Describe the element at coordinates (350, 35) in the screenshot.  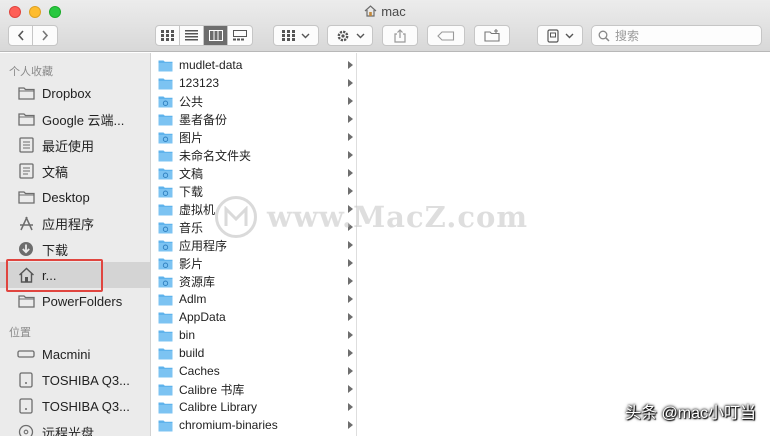
I see `action-menu-button` at that location.